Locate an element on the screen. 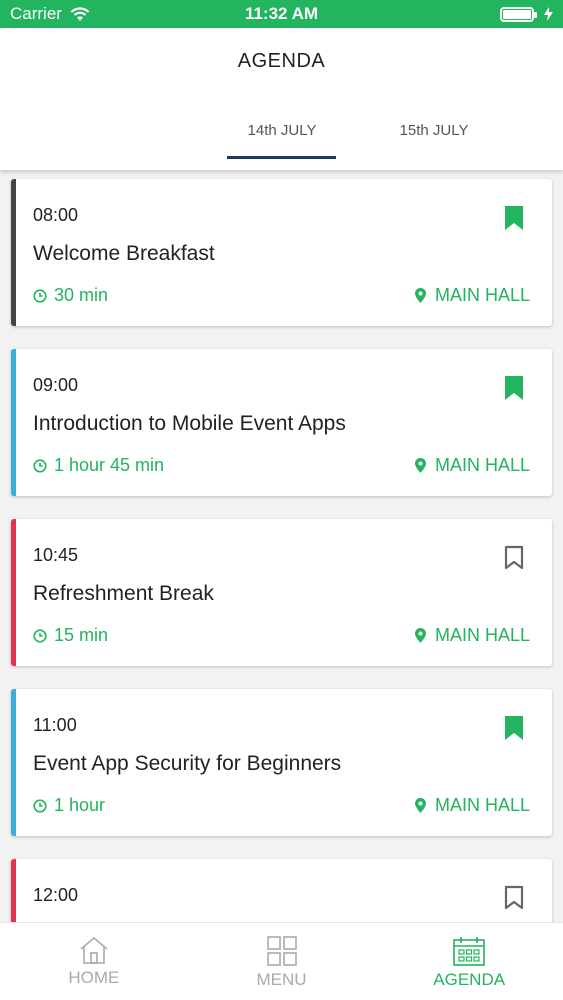  session-title: Refreshment Break is located at coordinates (123, 593).